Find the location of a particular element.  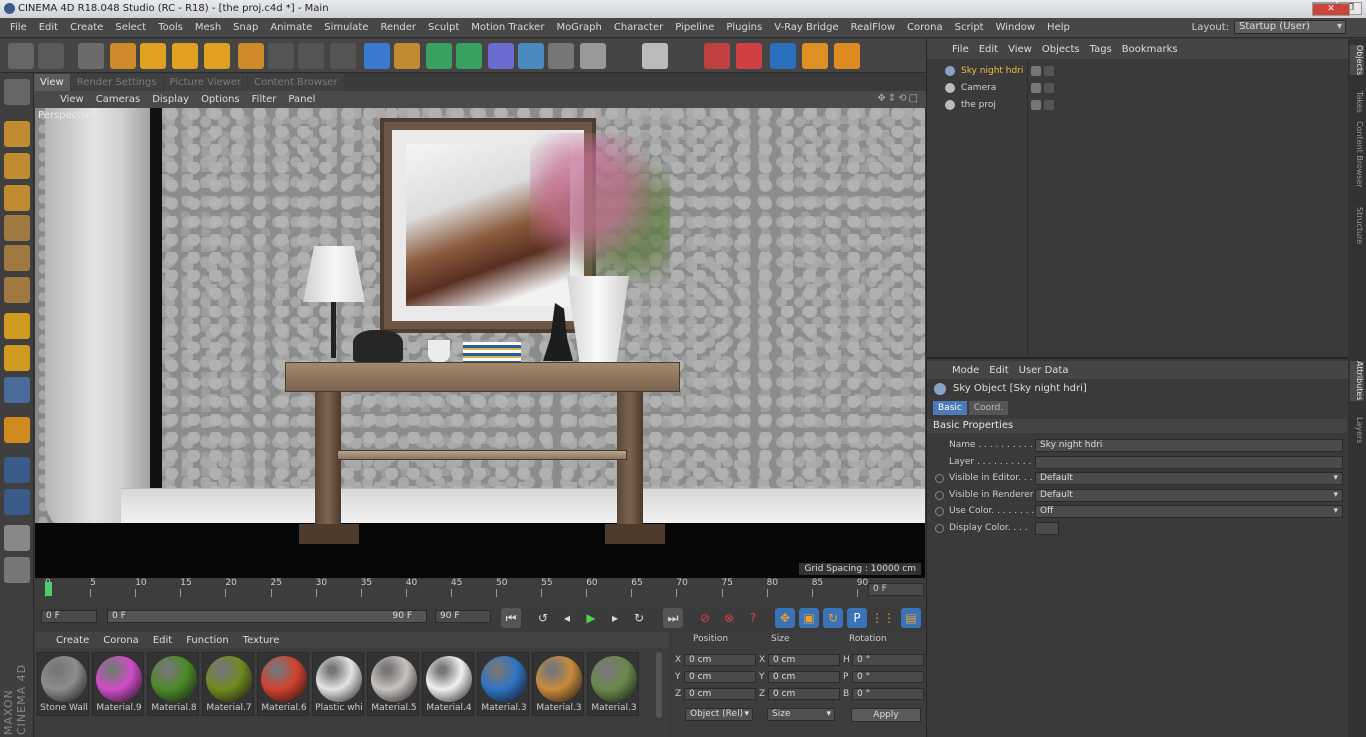

viewport-menu-view: View is located at coordinates (72, 99).